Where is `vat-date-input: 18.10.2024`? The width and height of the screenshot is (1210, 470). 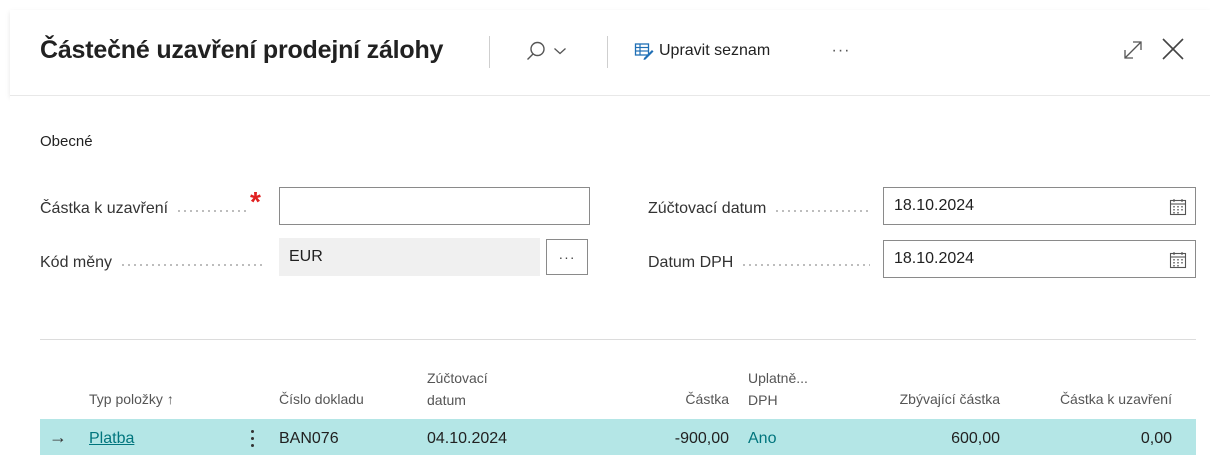
vat-date-input: 18.10.2024 is located at coordinates (1039, 259).